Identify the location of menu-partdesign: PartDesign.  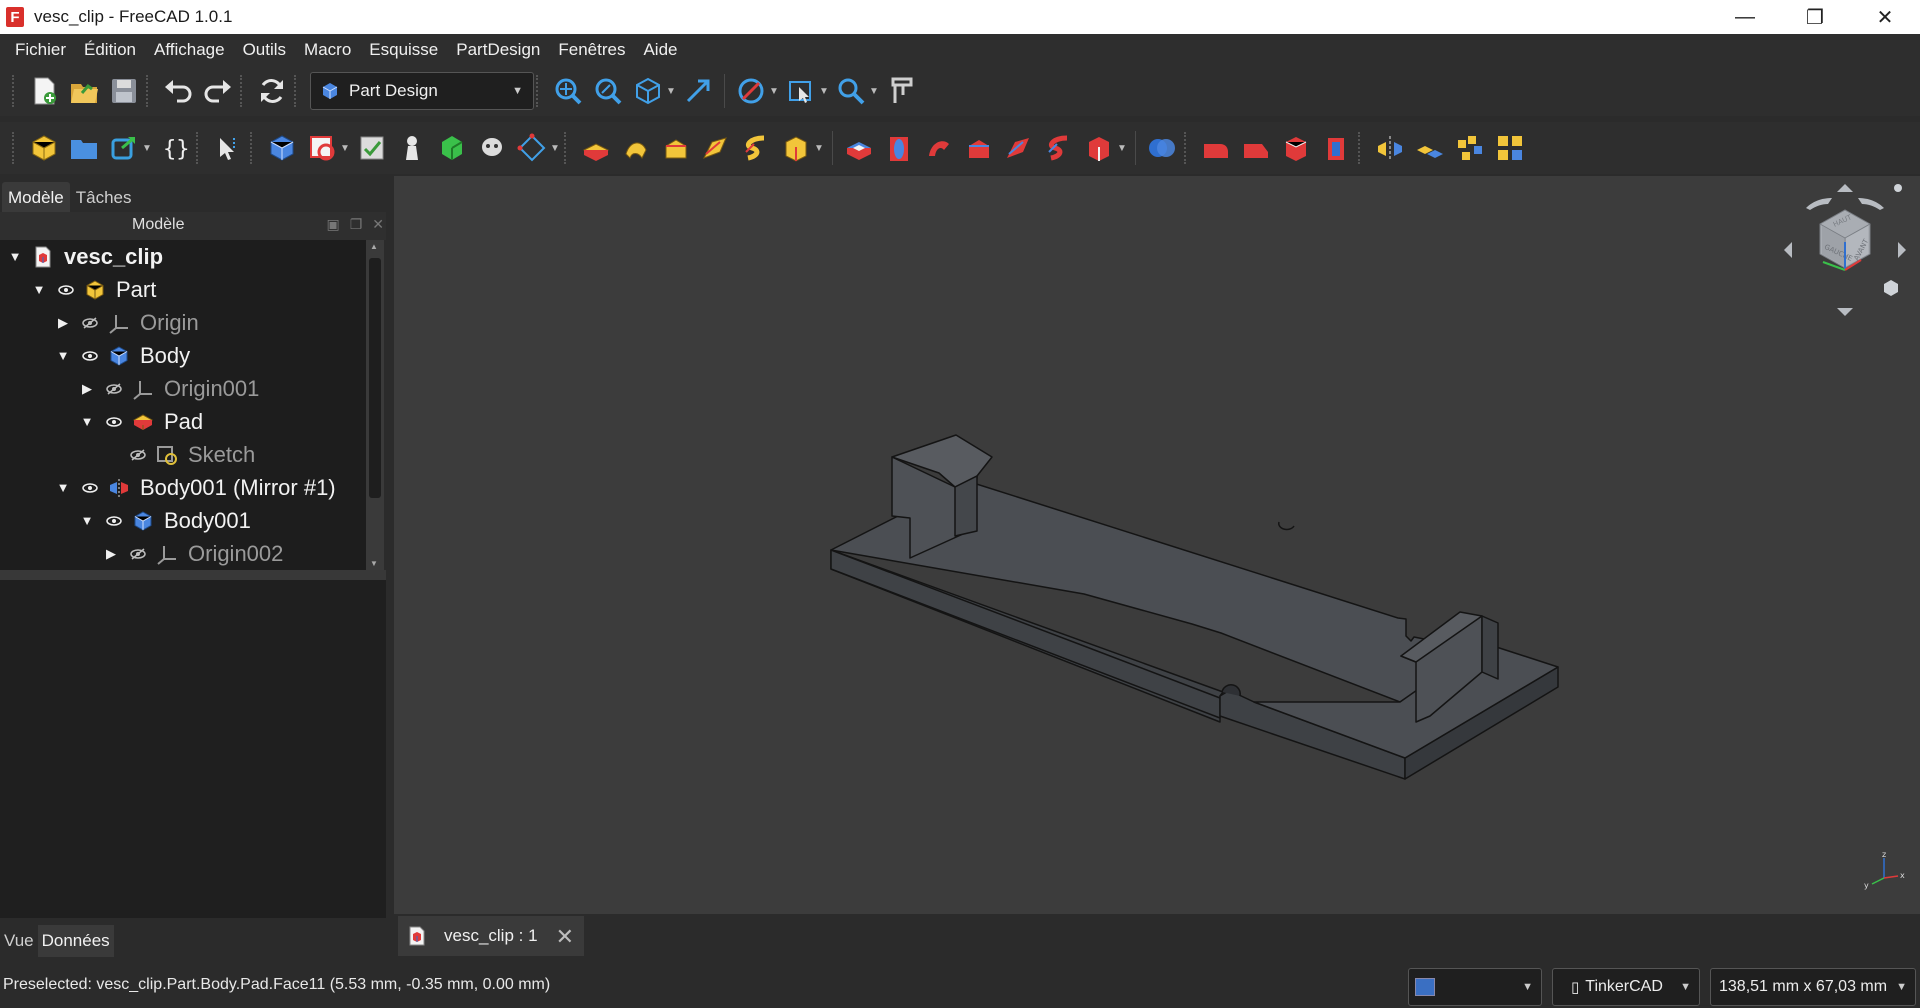
(498, 50).